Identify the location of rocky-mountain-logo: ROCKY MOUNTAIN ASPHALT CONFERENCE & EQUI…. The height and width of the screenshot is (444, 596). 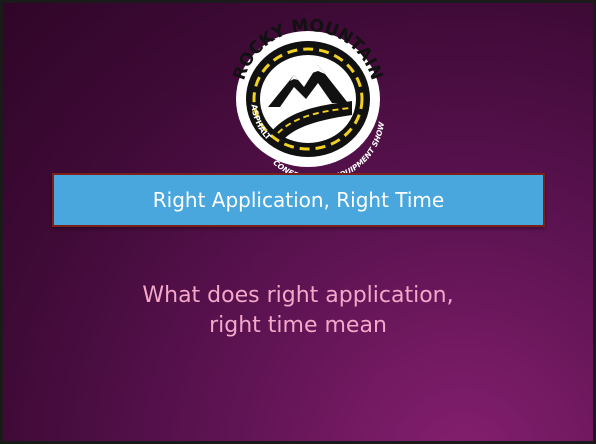
(308, 97).